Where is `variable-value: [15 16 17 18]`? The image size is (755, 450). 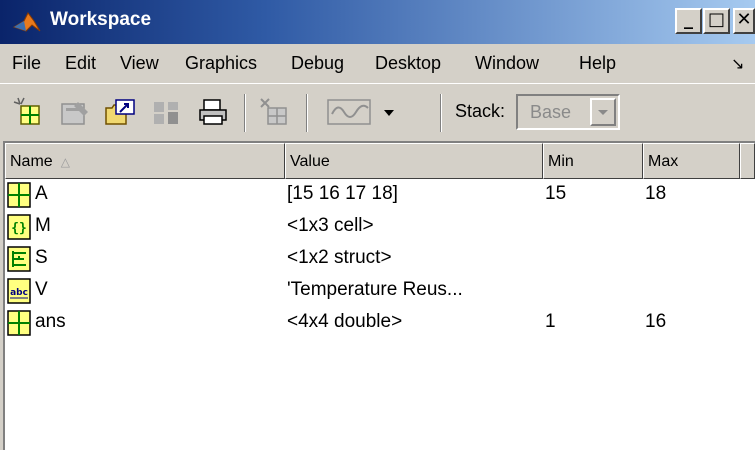 variable-value: [15 16 17 18] is located at coordinates (342, 193).